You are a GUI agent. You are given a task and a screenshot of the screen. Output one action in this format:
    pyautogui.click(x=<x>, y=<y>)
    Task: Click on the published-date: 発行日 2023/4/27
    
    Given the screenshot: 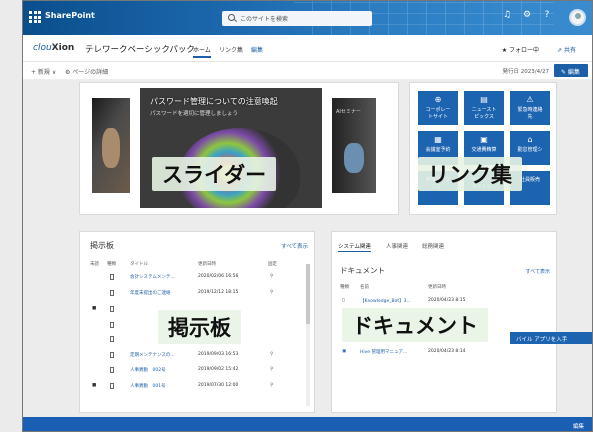 What is the action you would take?
    pyautogui.click(x=525, y=72)
    